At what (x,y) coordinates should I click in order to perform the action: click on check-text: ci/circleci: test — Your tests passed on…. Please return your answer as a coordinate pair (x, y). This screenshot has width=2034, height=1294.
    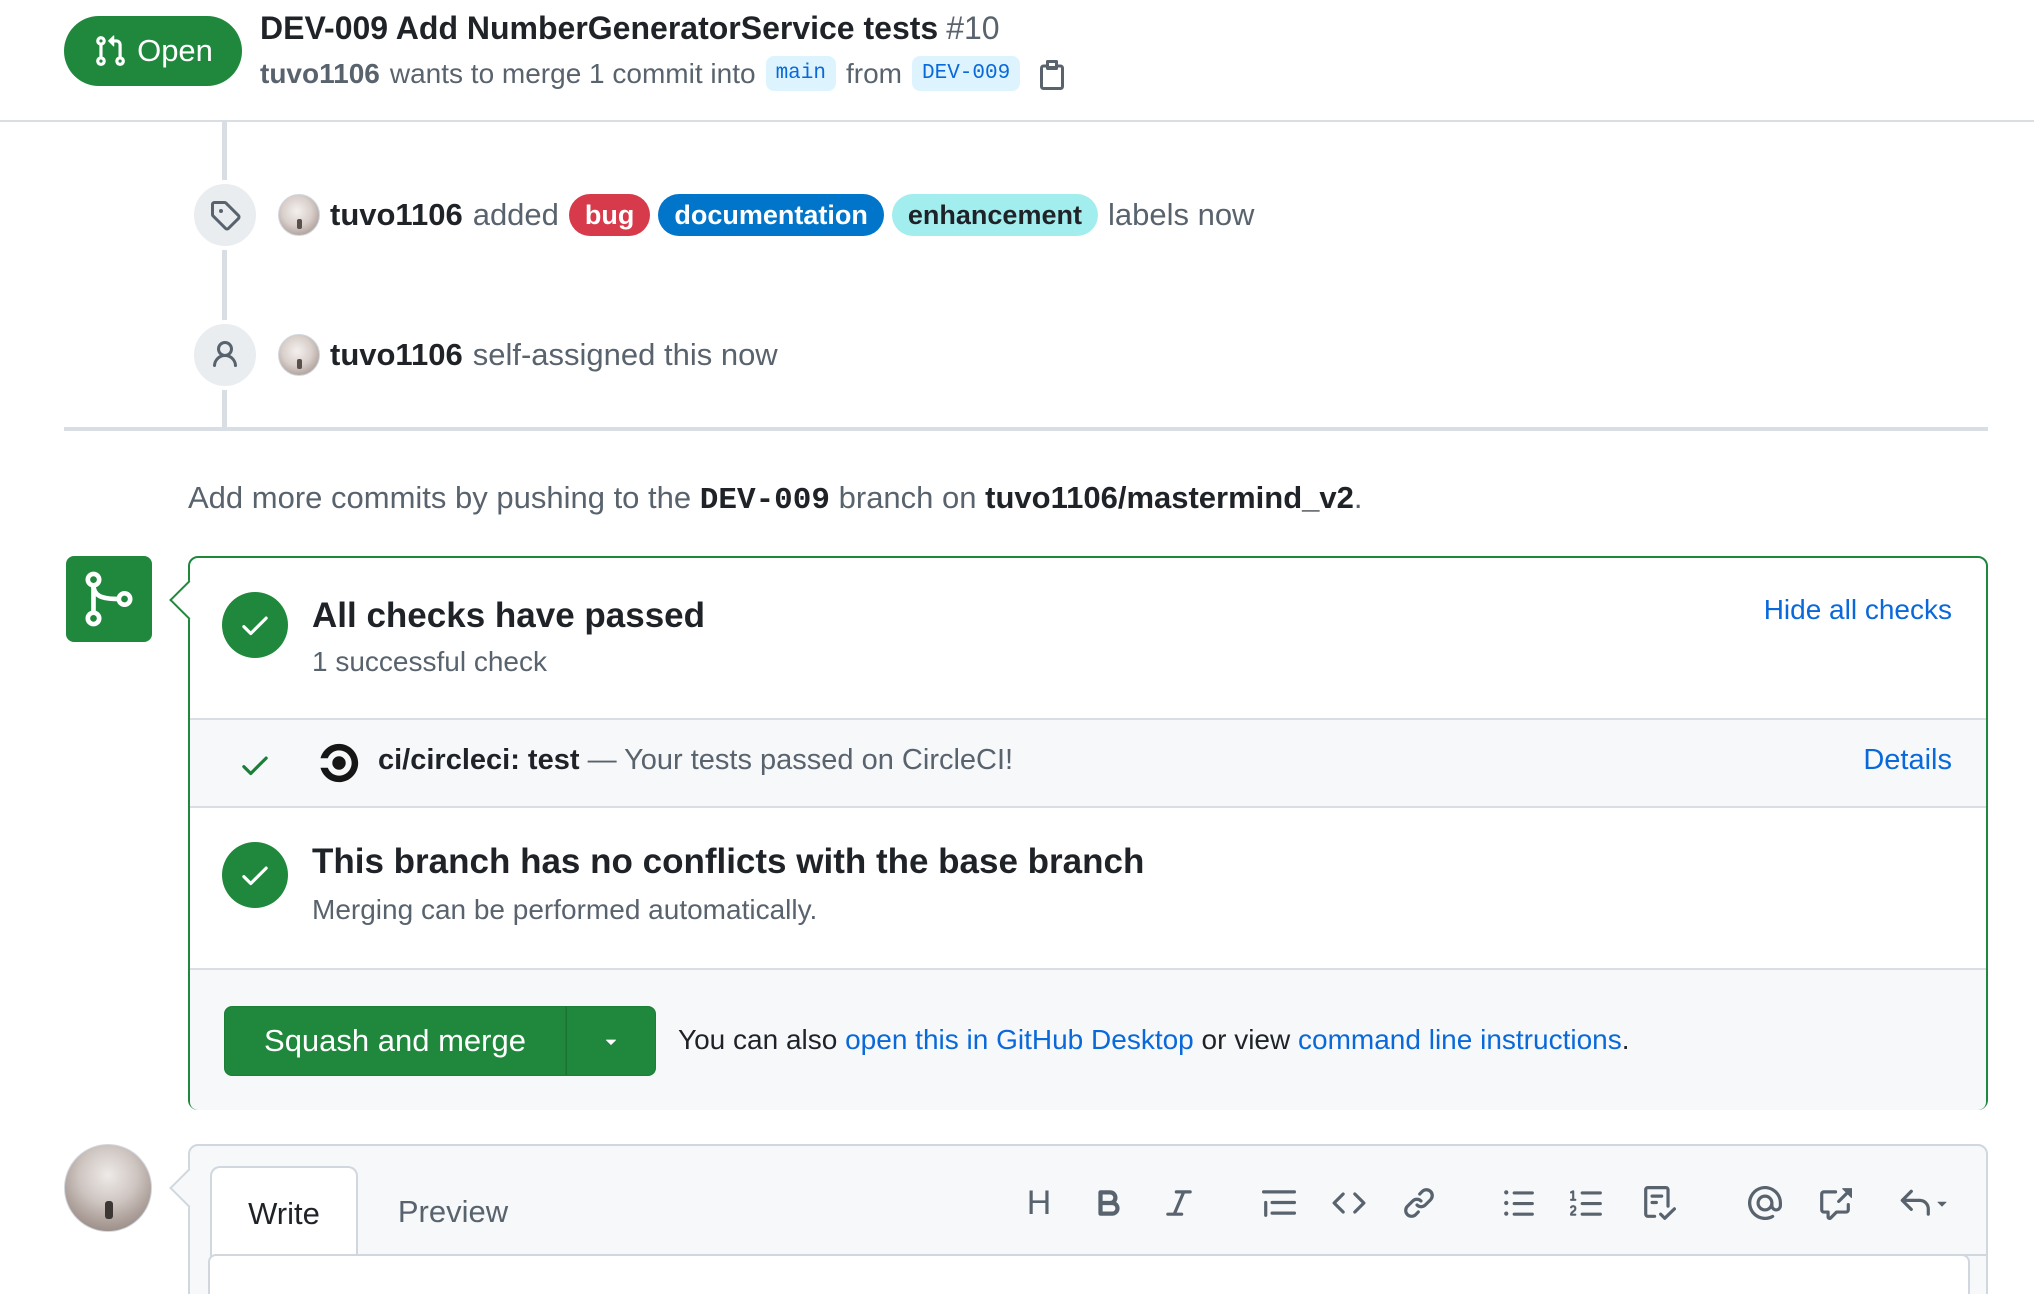
    Looking at the image, I should click on (695, 760).